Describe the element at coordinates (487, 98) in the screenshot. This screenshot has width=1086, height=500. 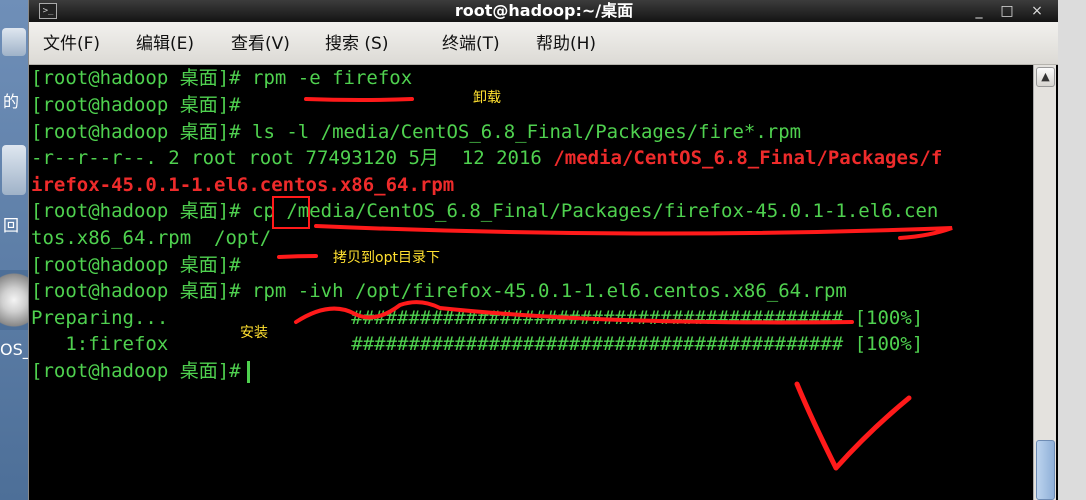
I see `annotation-uninstall: 卸载` at that location.